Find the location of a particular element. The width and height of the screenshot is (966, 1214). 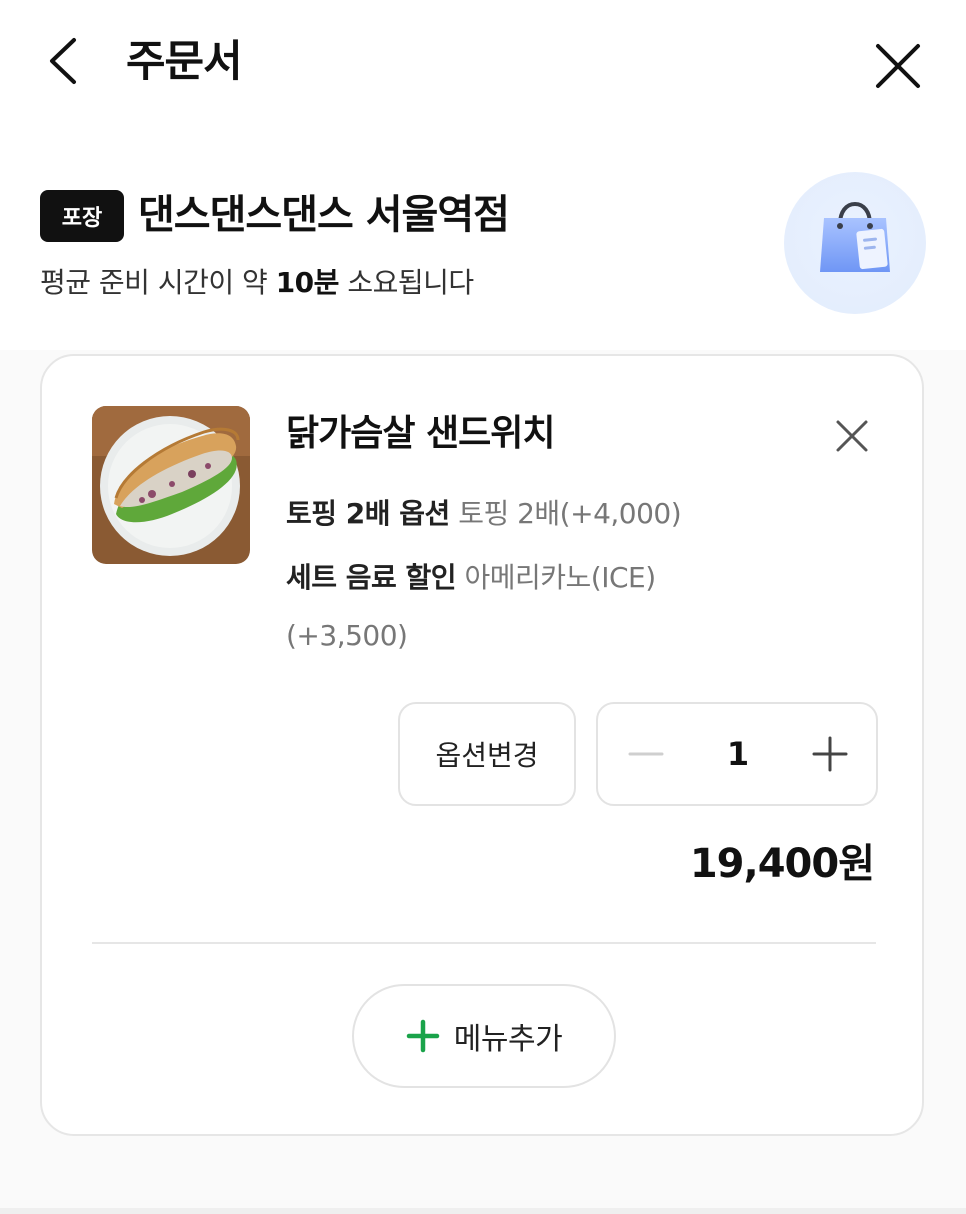

back-button is located at coordinates (65, 60).